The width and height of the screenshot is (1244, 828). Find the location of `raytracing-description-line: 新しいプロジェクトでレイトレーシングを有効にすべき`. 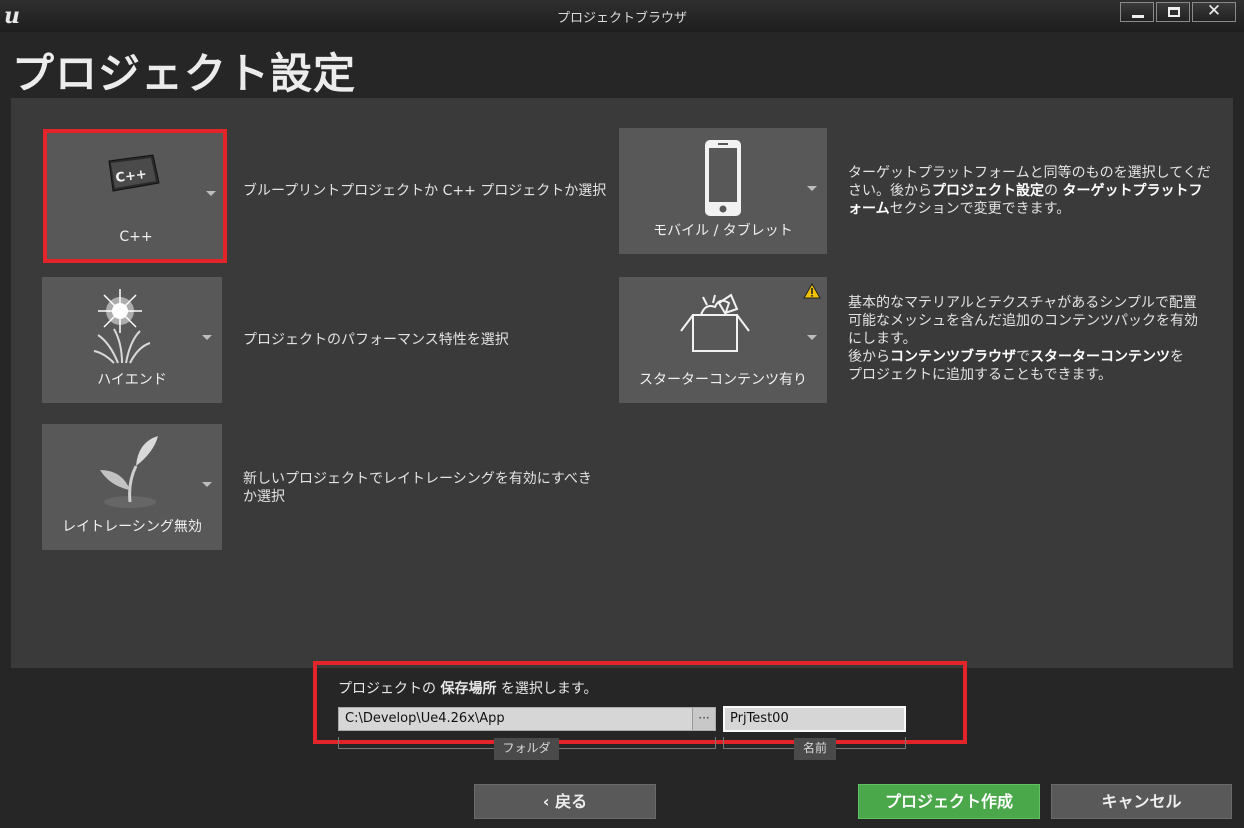

raytracing-description-line: 新しいプロジェクトでレイトレーシングを有効にすべき is located at coordinates (417, 479).